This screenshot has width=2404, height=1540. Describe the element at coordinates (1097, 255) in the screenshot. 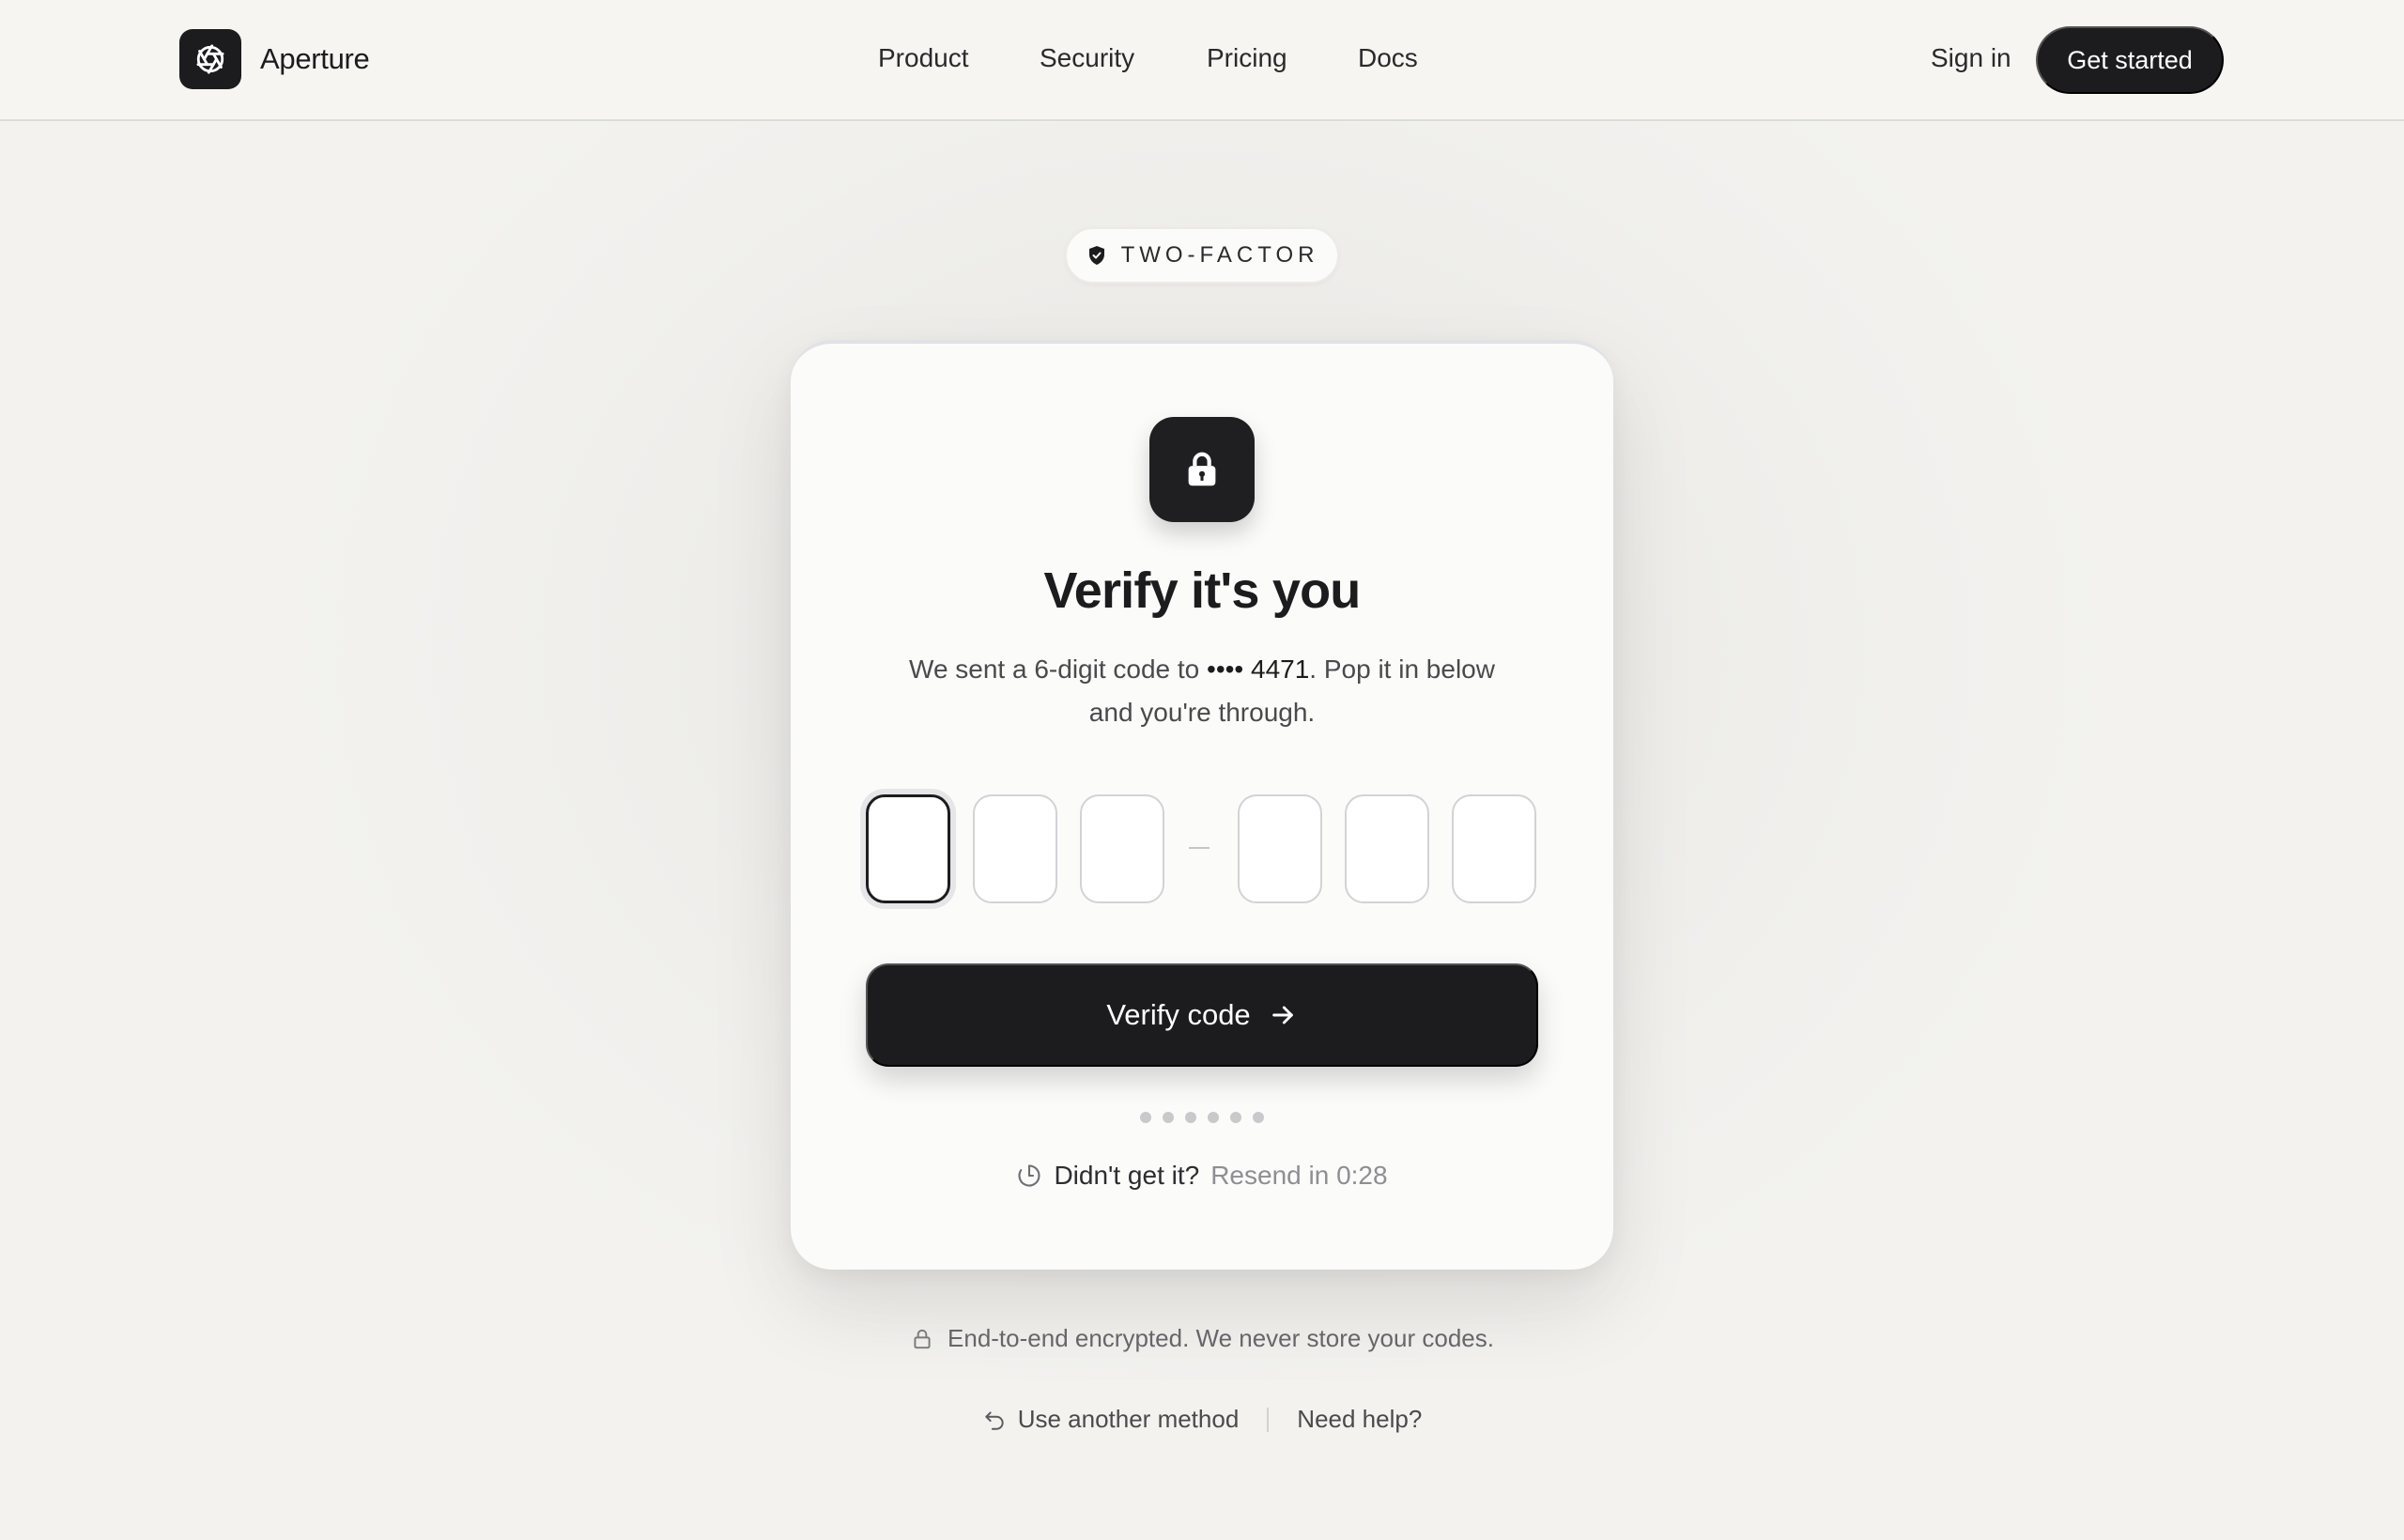

I see `shield-check-icon` at that location.